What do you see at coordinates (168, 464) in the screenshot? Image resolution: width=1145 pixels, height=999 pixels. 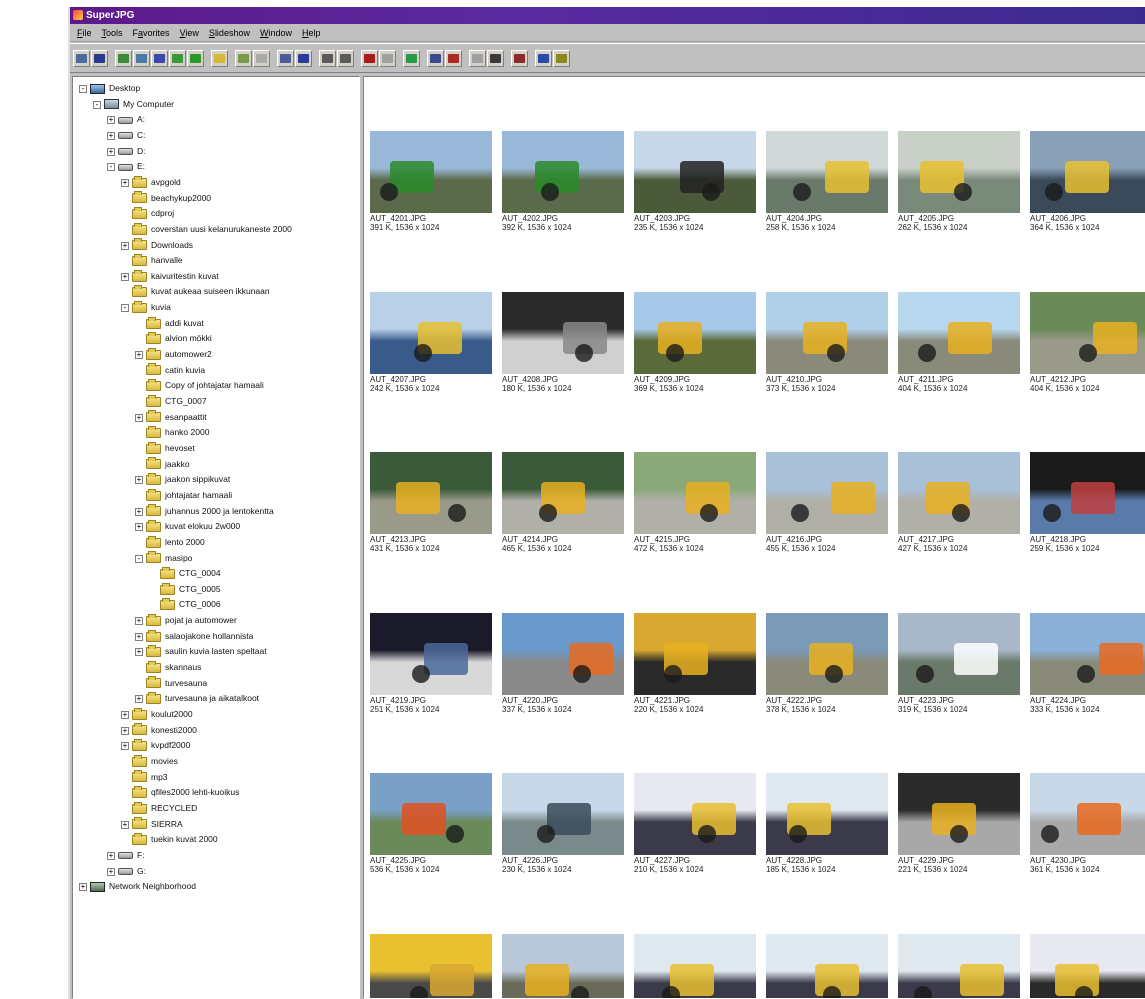 I see `tree-item: jaakko` at bounding box center [168, 464].